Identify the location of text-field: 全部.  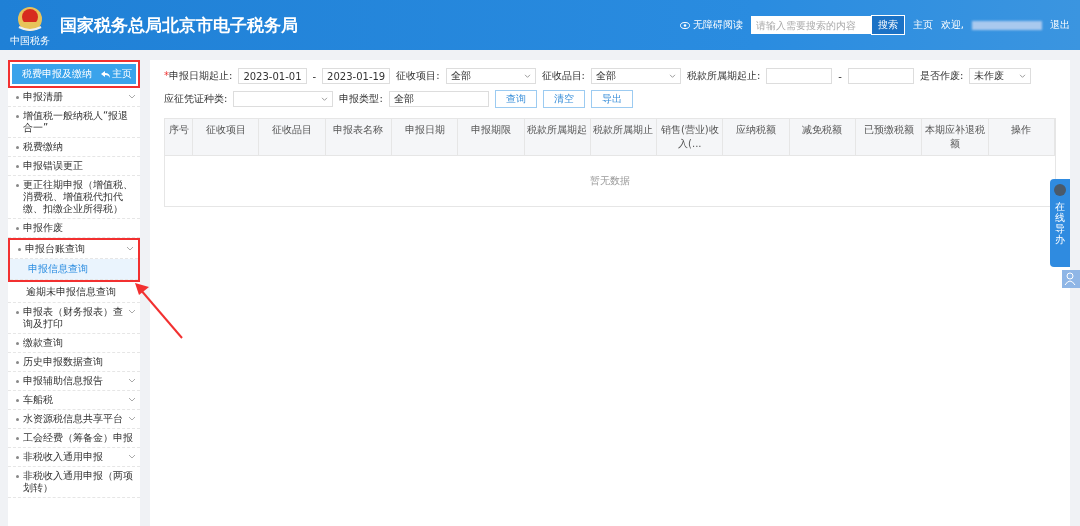
(438, 99).